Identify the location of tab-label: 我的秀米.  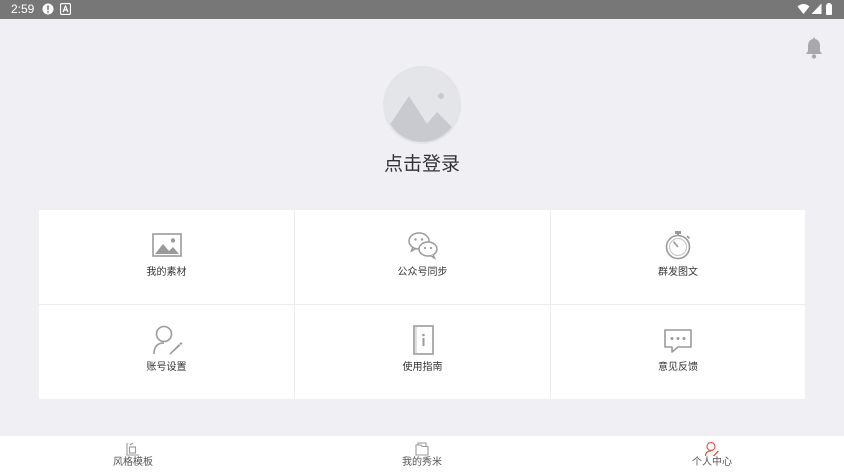
(422, 462).